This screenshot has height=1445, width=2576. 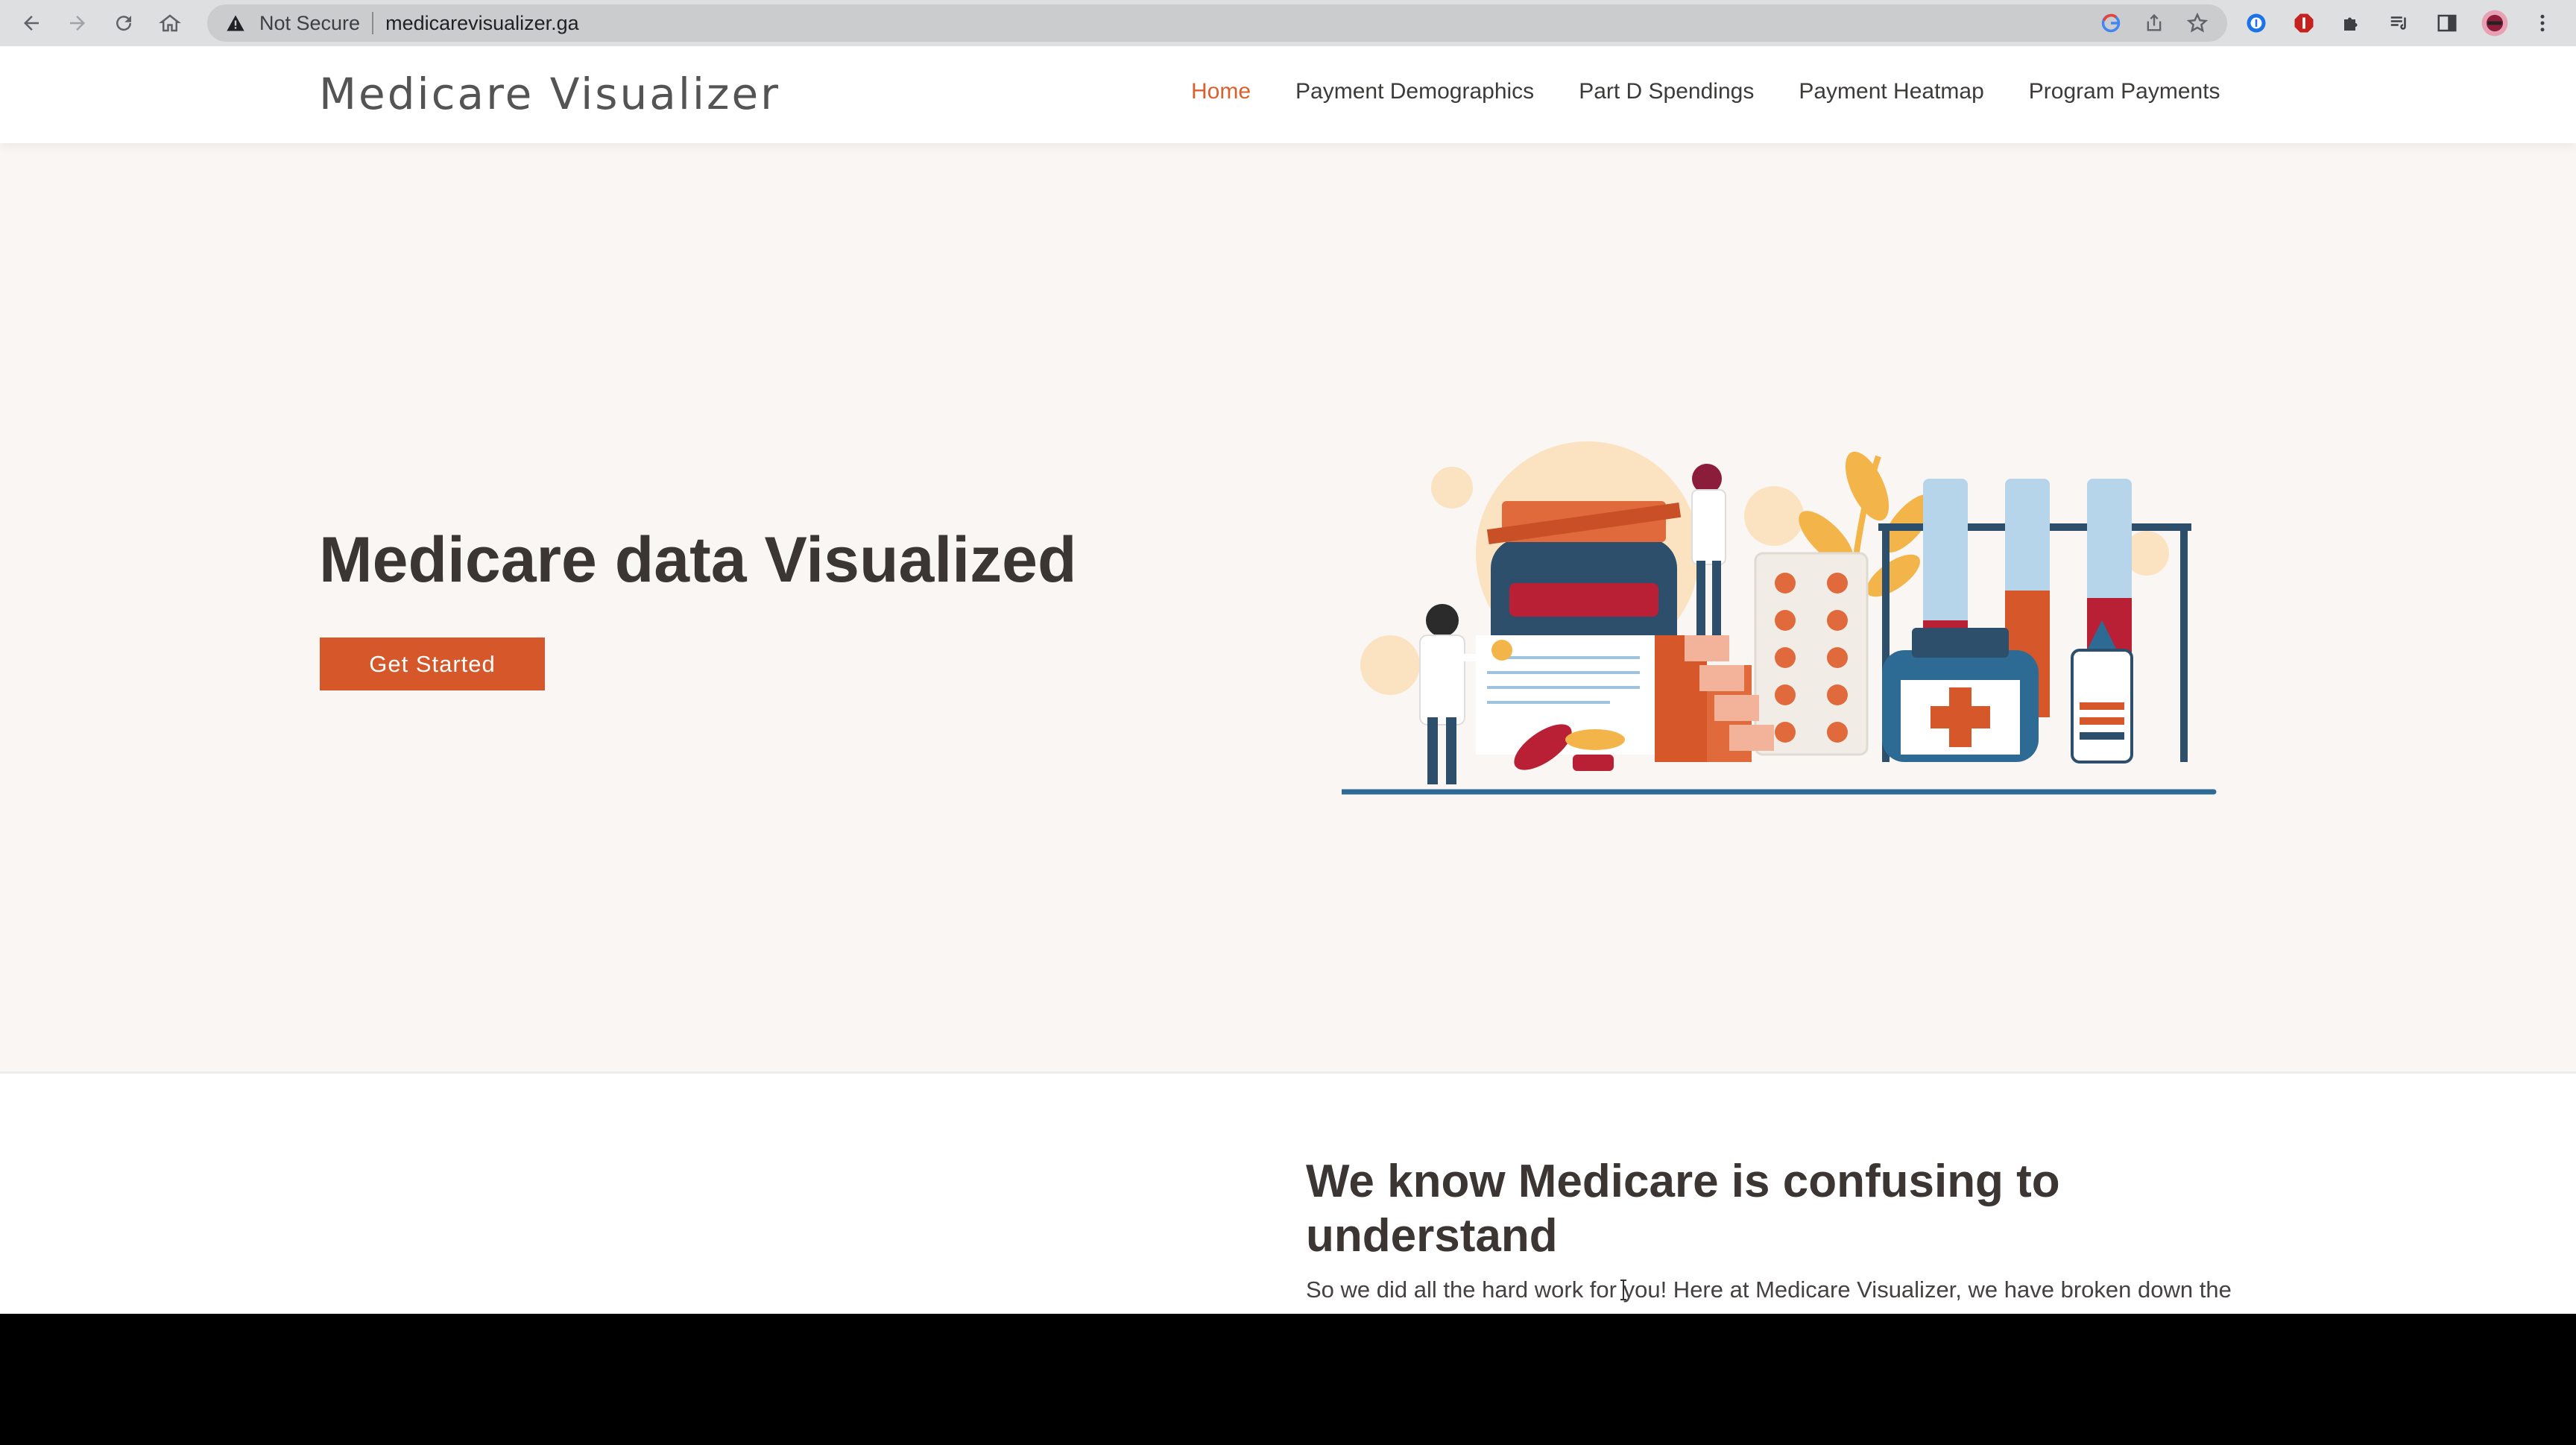 What do you see at coordinates (1891, 91) in the screenshot?
I see `nav-payment-heatmap: Payment Heatmap` at bounding box center [1891, 91].